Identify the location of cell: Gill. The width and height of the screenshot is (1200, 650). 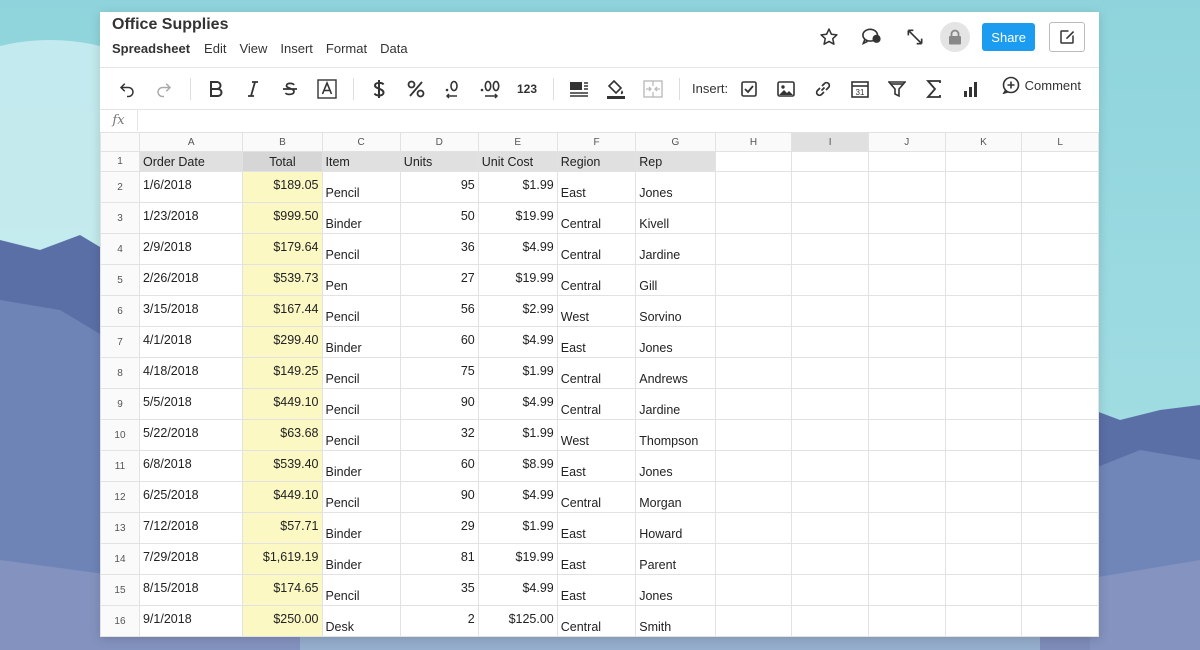
(675, 280).